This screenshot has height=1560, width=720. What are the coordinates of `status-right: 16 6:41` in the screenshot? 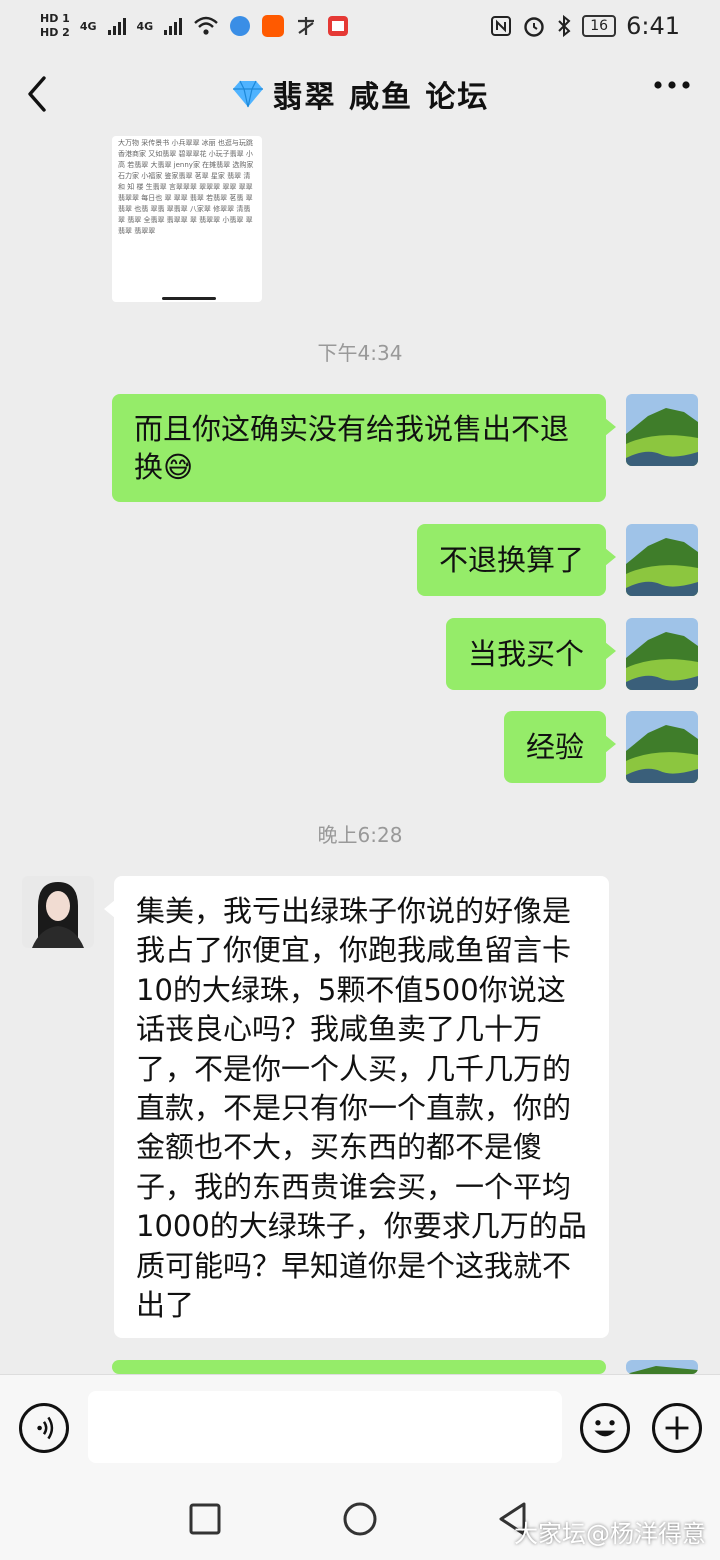 It's located at (585, 26).